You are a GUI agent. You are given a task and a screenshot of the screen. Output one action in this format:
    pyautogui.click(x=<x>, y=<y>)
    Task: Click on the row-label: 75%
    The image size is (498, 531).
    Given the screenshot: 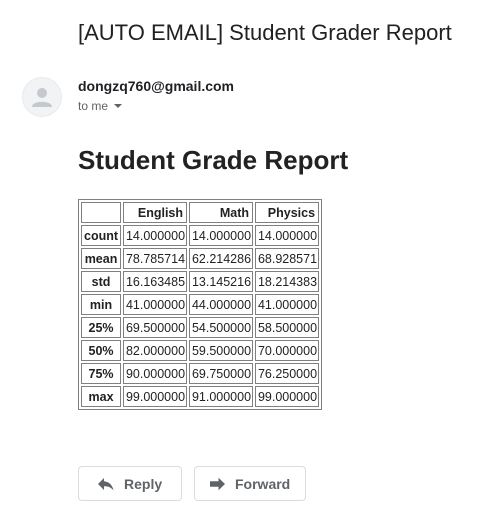 What is the action you would take?
    pyautogui.click(x=101, y=373)
    